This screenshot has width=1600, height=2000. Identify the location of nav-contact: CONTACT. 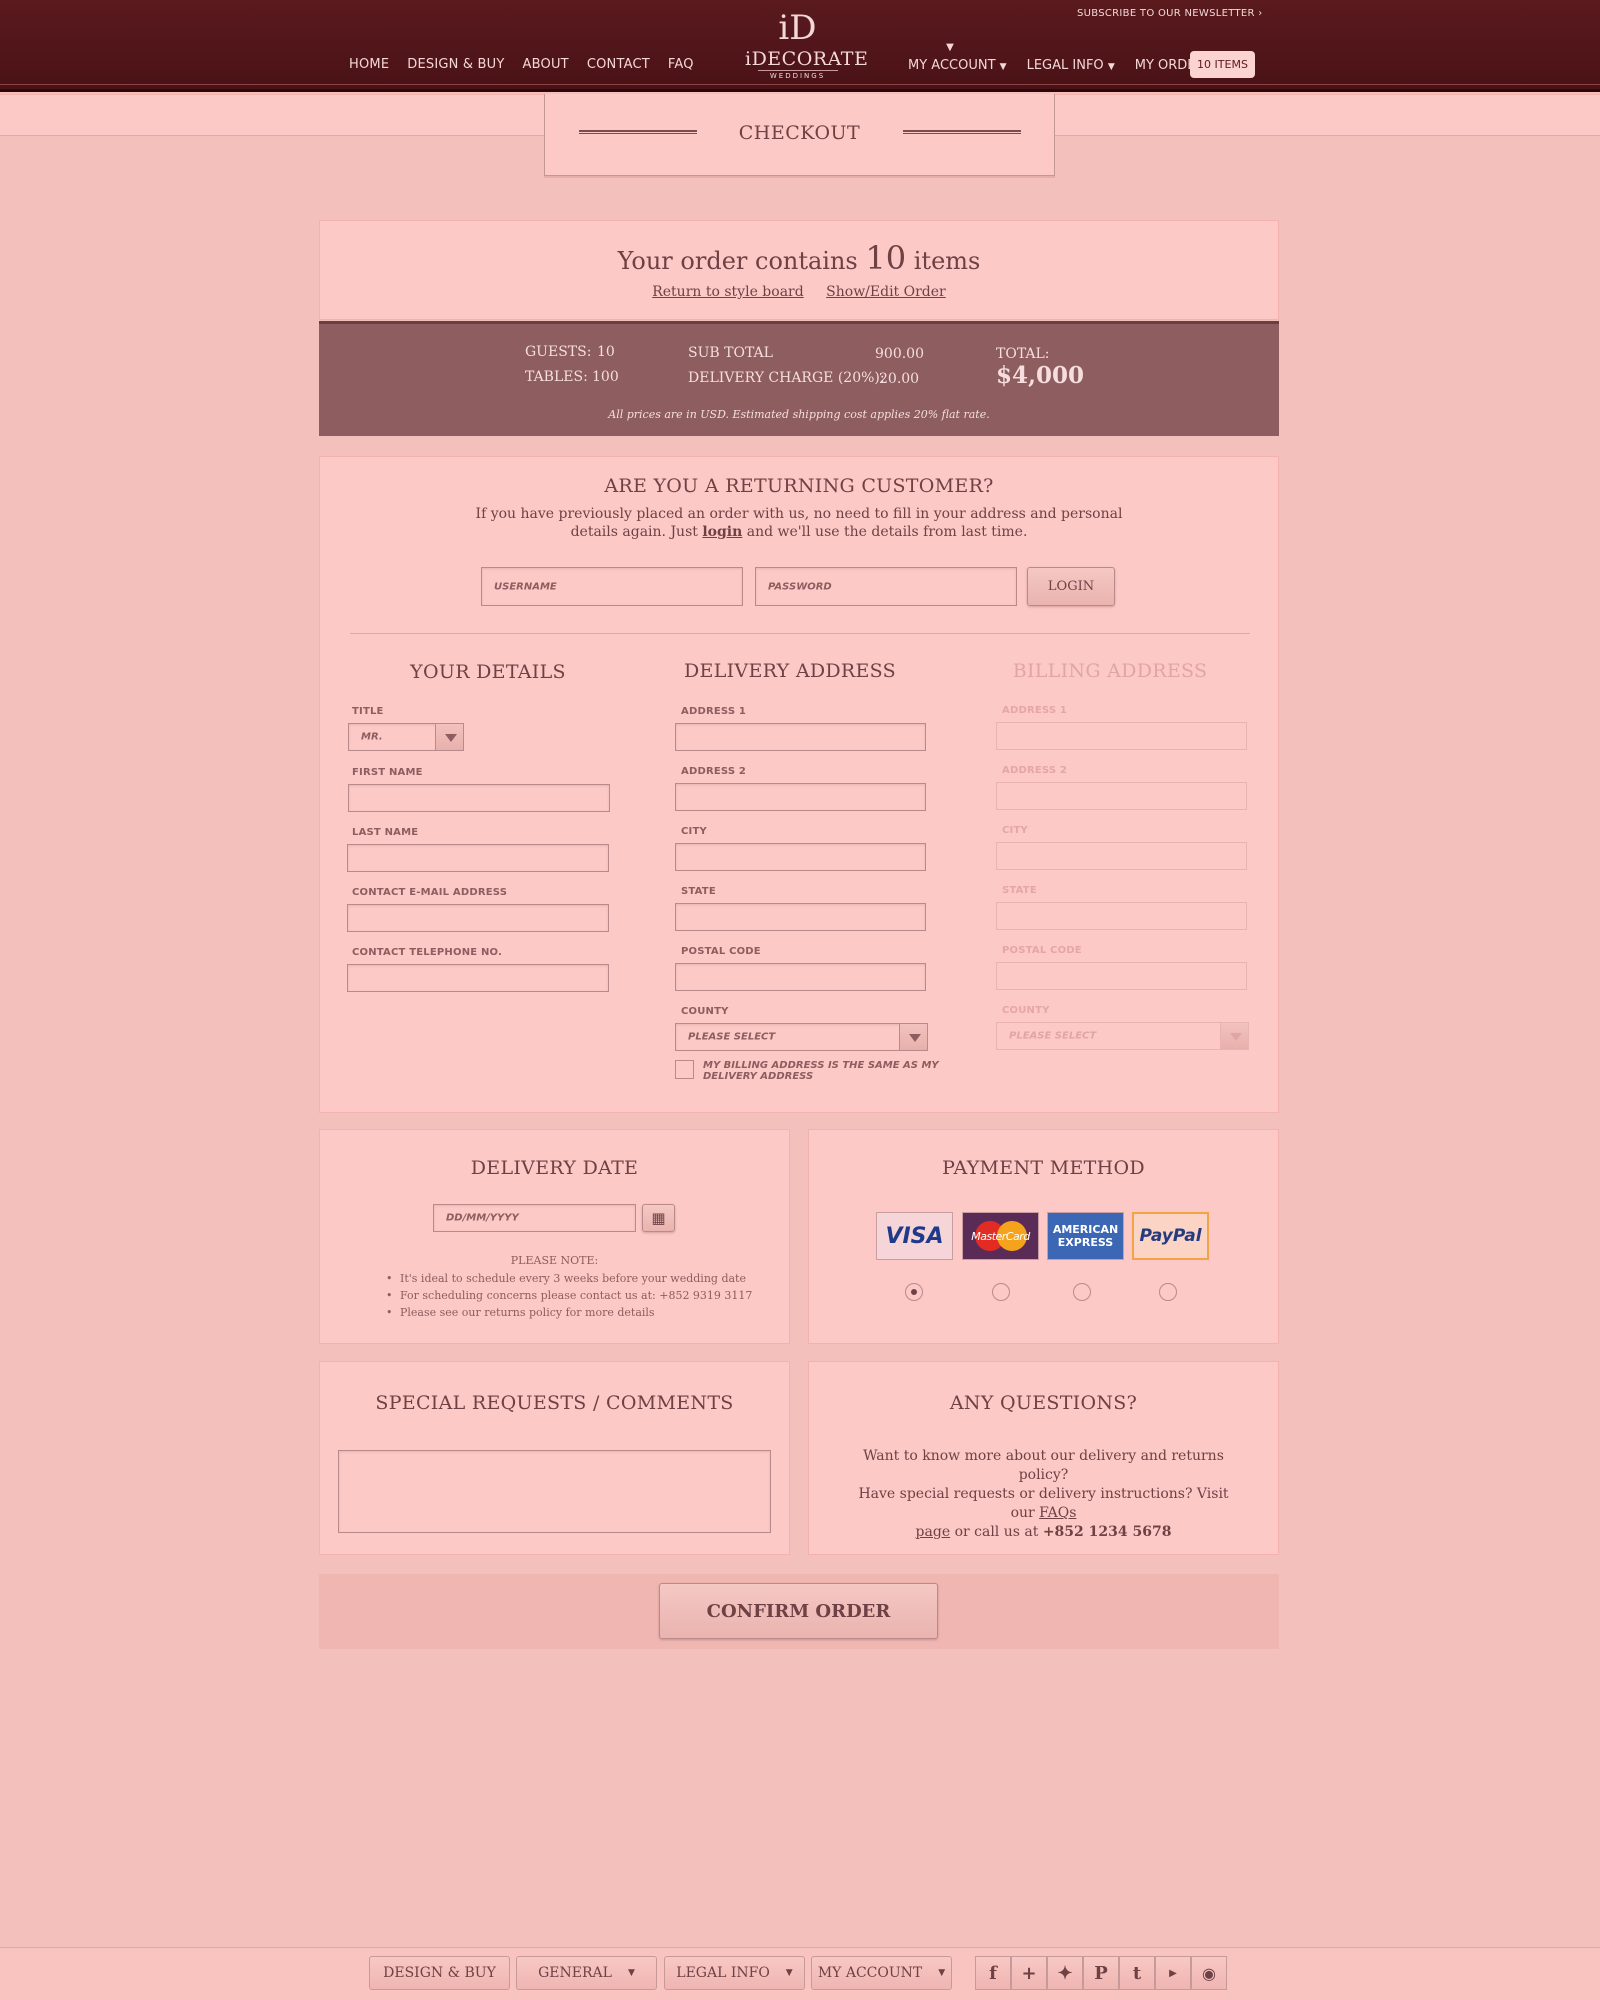
(618, 64).